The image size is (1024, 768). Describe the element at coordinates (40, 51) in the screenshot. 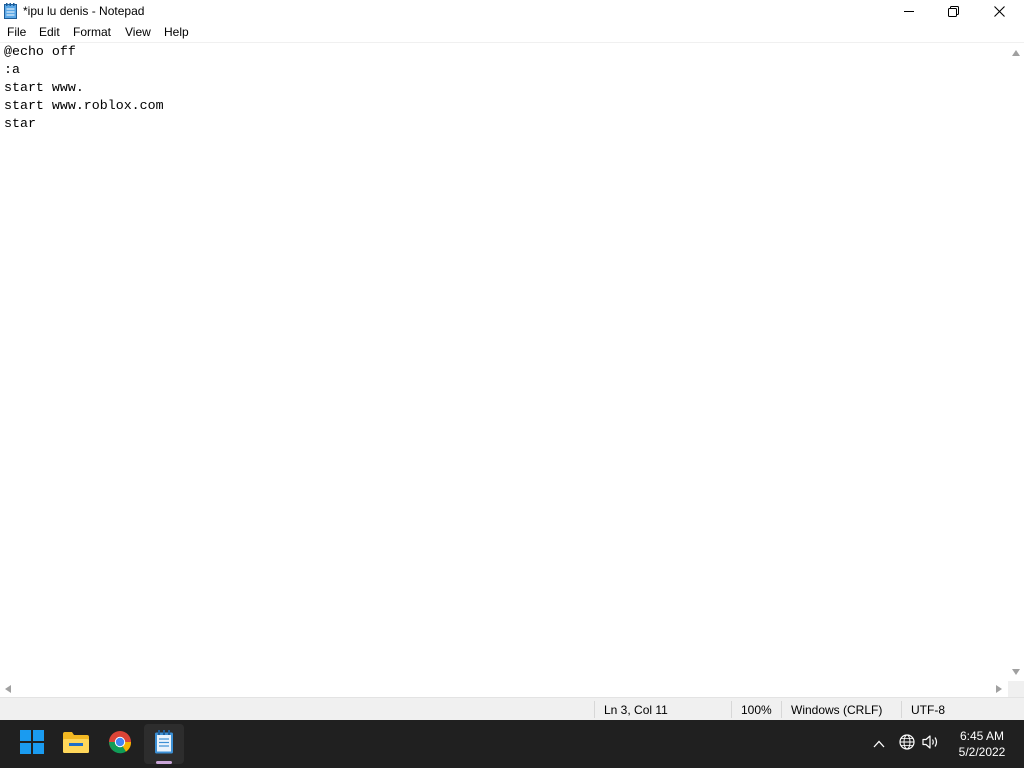

I see `editor-line: @echo off` at that location.